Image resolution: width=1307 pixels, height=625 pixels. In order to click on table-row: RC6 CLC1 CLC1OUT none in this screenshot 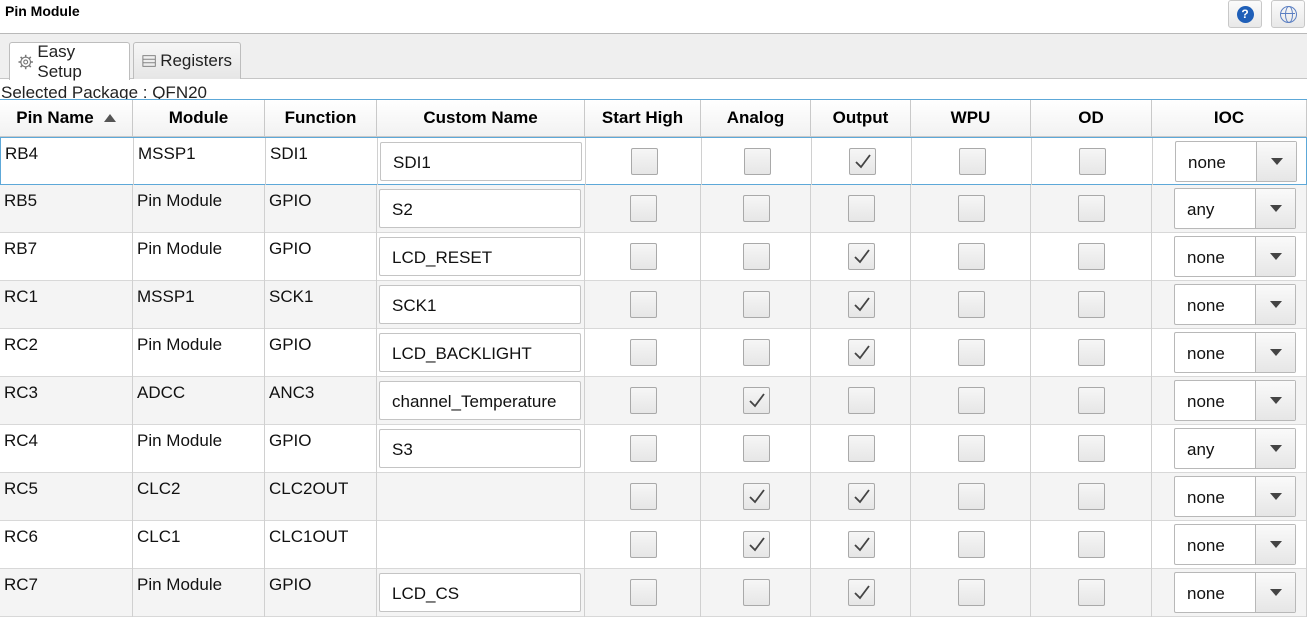, I will do `click(653, 545)`.